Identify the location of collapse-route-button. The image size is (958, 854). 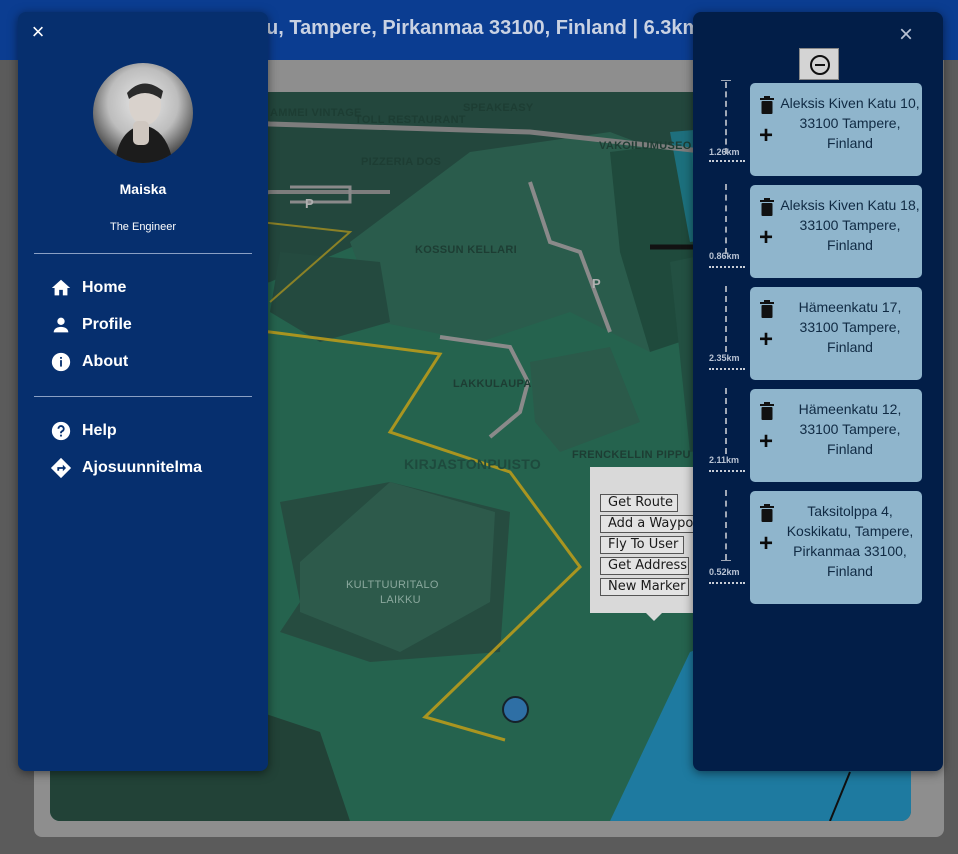
(819, 64).